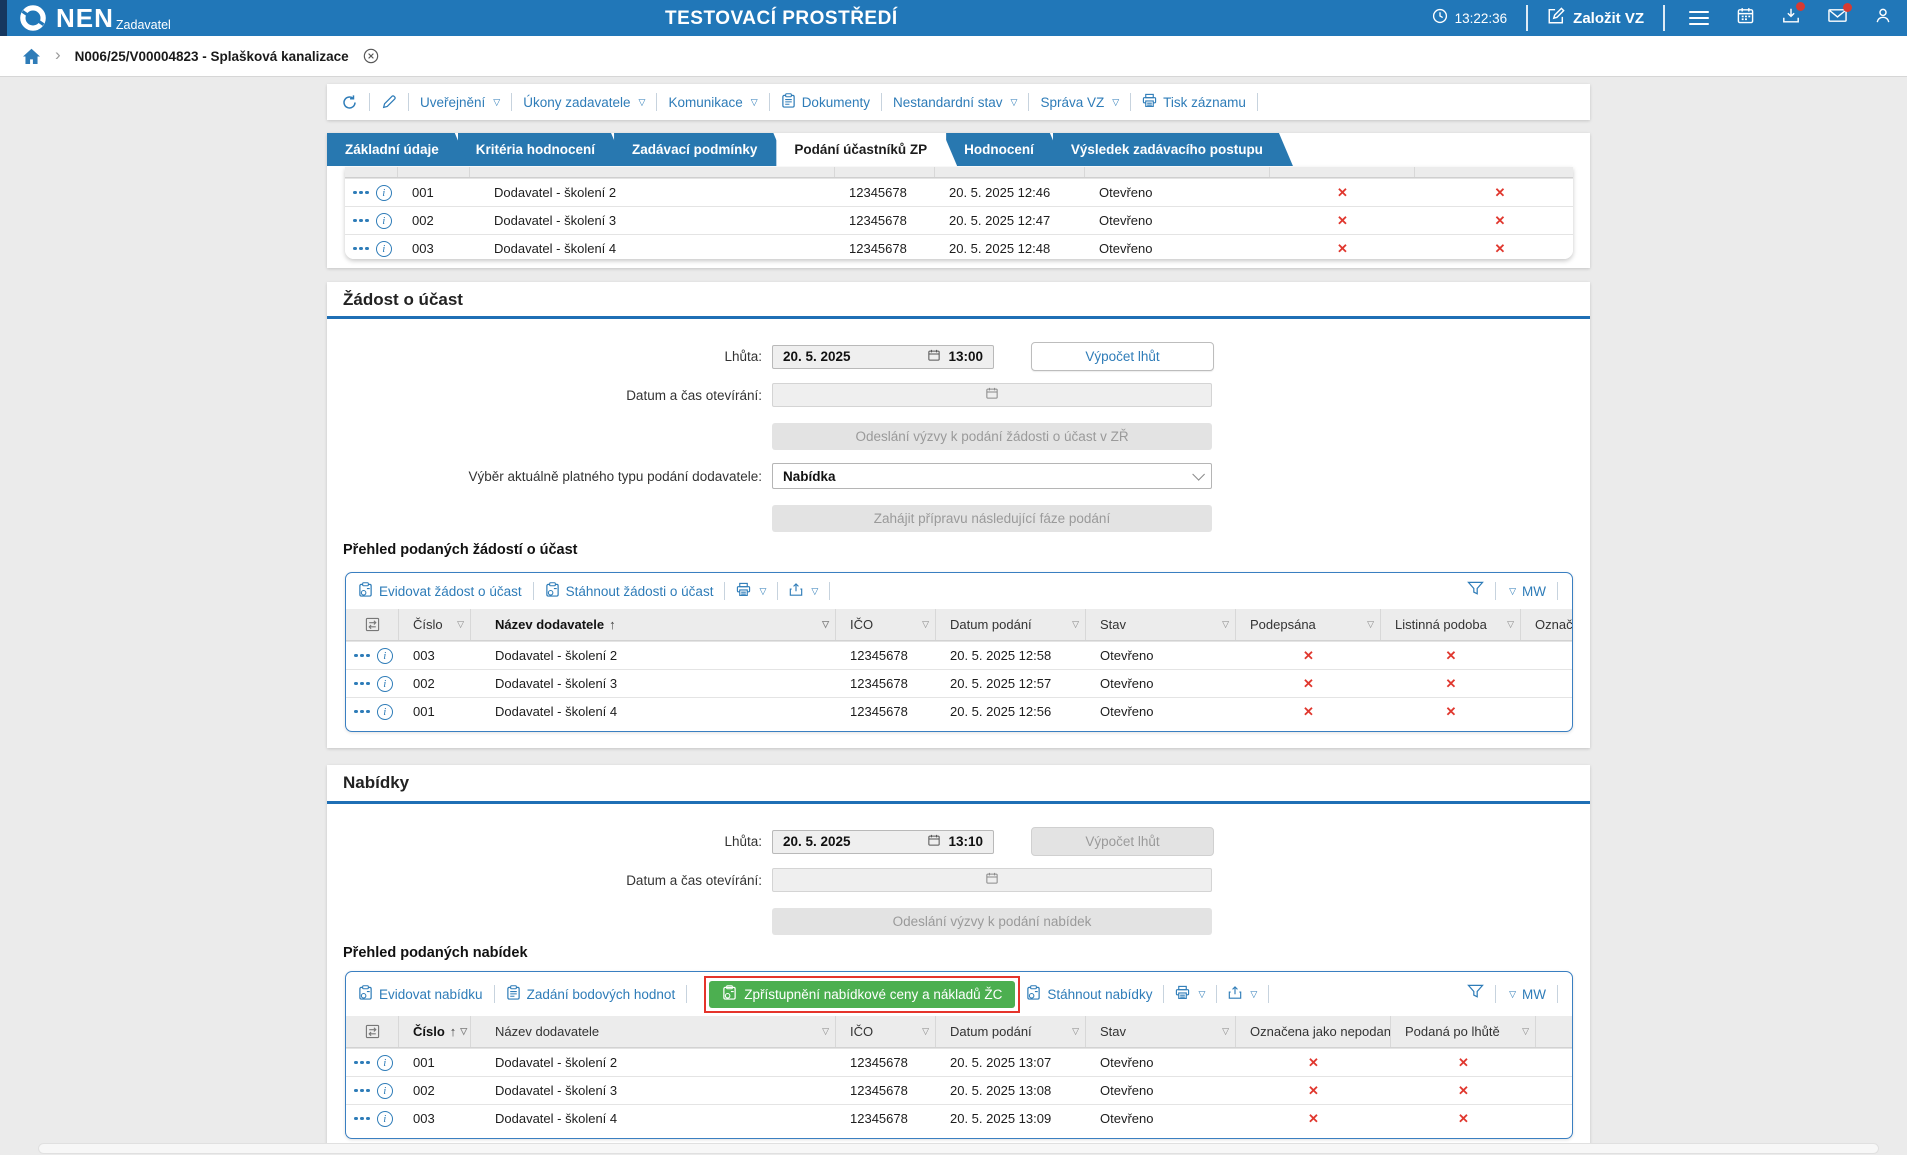 The image size is (1907, 1155). Describe the element at coordinates (1173, 149) in the screenshot. I see `tab-vysledek-zadavaciho-postupu: Výsledek zadávacího postupu` at that location.